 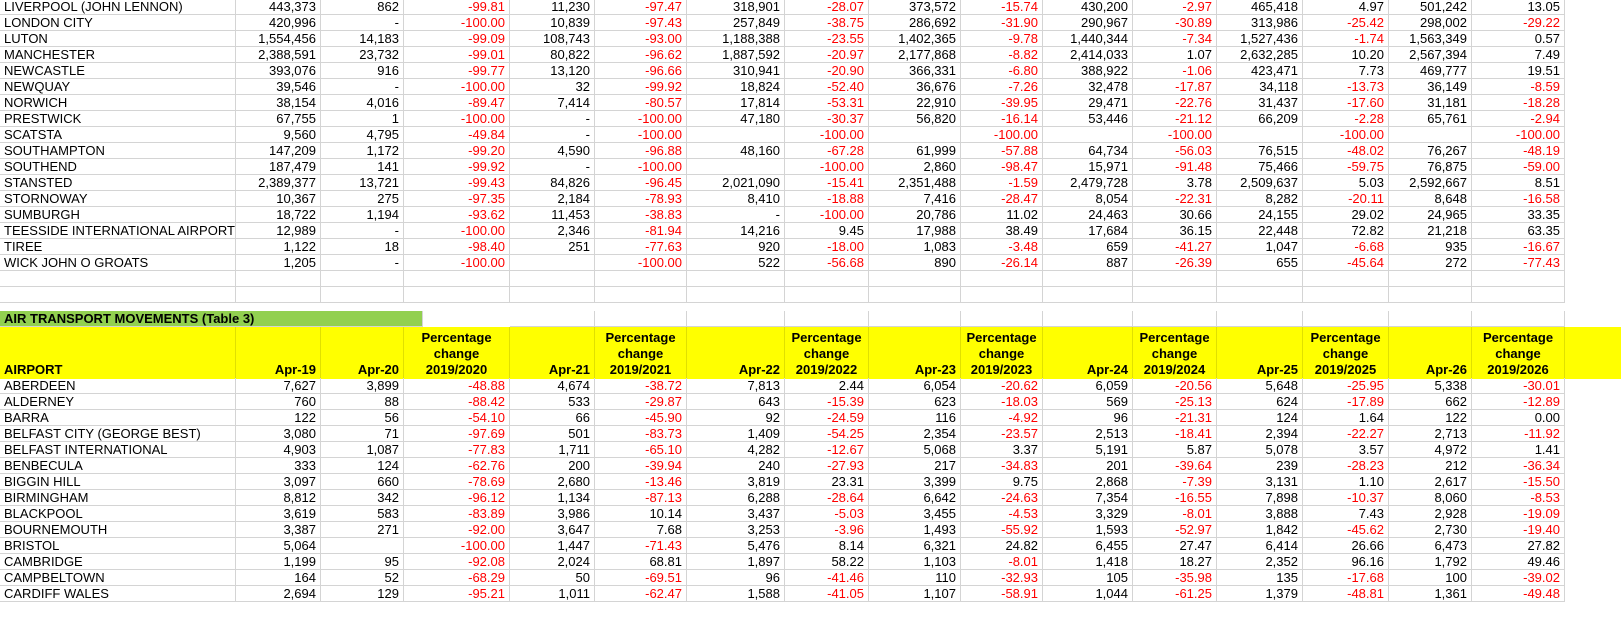 I want to click on value-cell: 862, so click(x=362, y=7).